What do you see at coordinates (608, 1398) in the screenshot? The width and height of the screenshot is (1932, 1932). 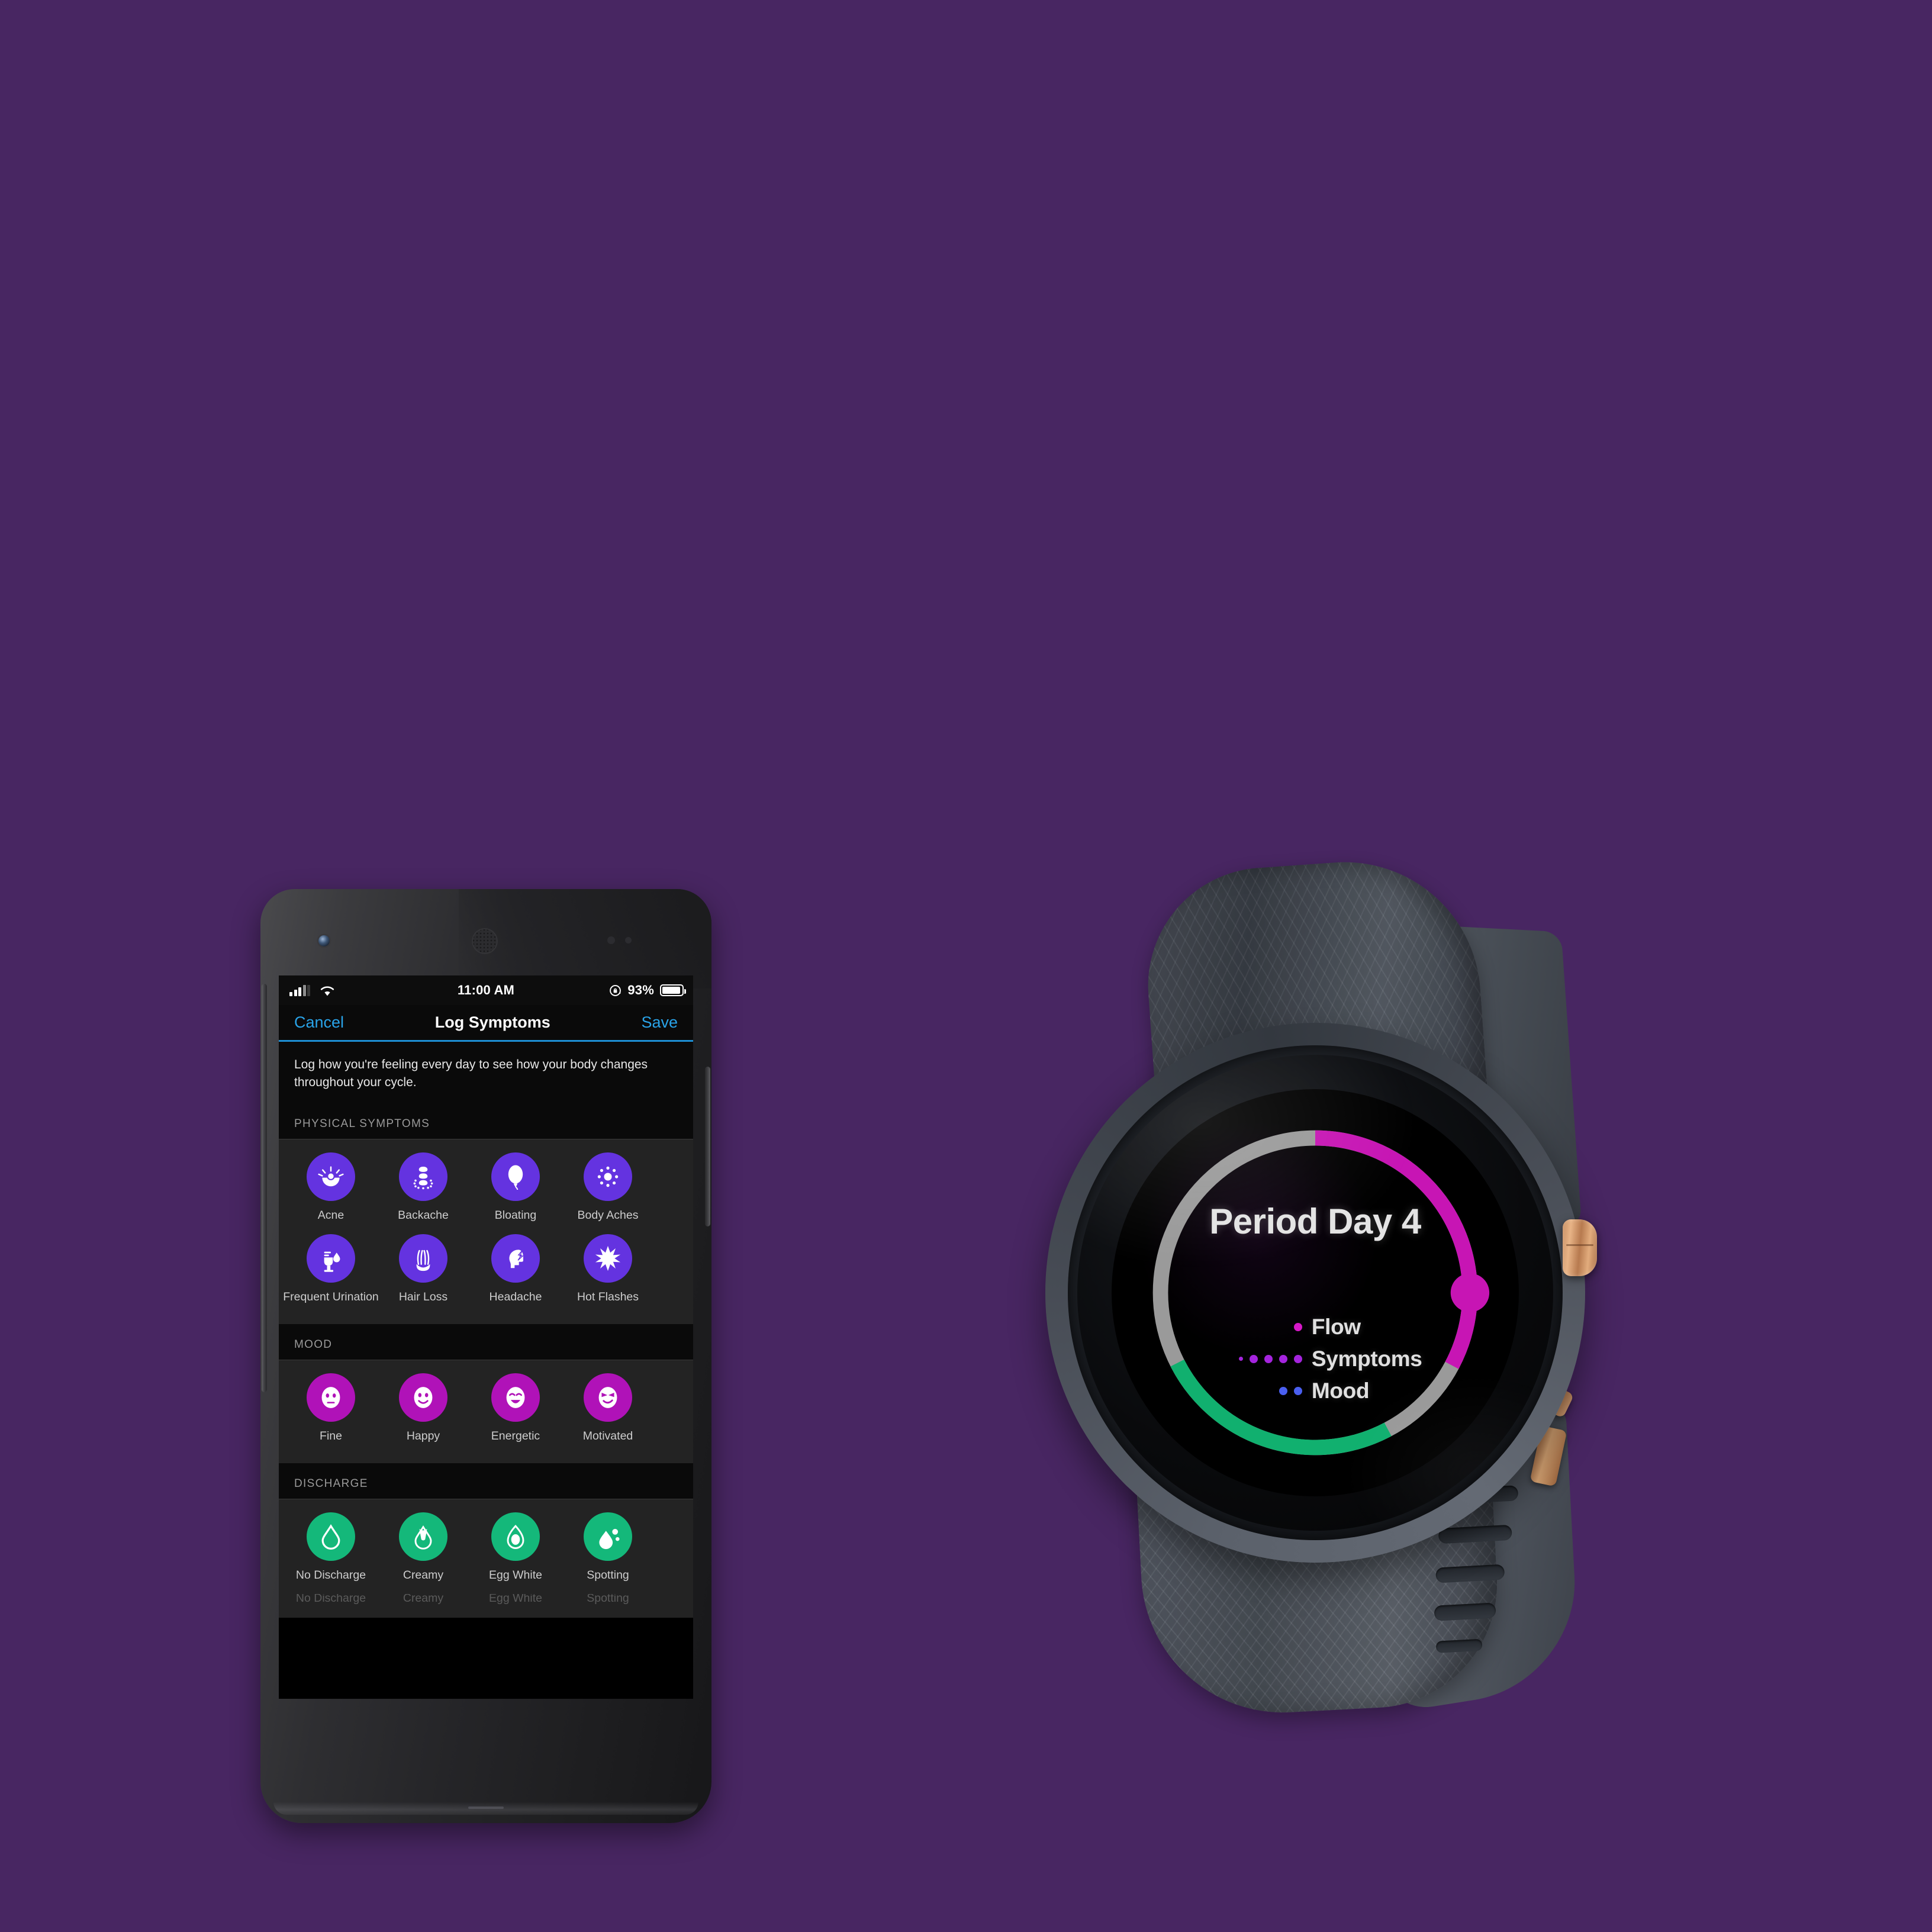 I see `face-determined-icon` at bounding box center [608, 1398].